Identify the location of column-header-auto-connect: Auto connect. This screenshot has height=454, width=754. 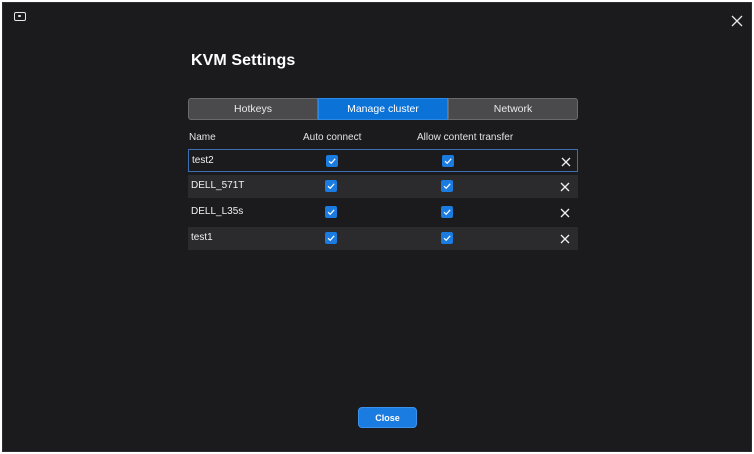
(332, 137).